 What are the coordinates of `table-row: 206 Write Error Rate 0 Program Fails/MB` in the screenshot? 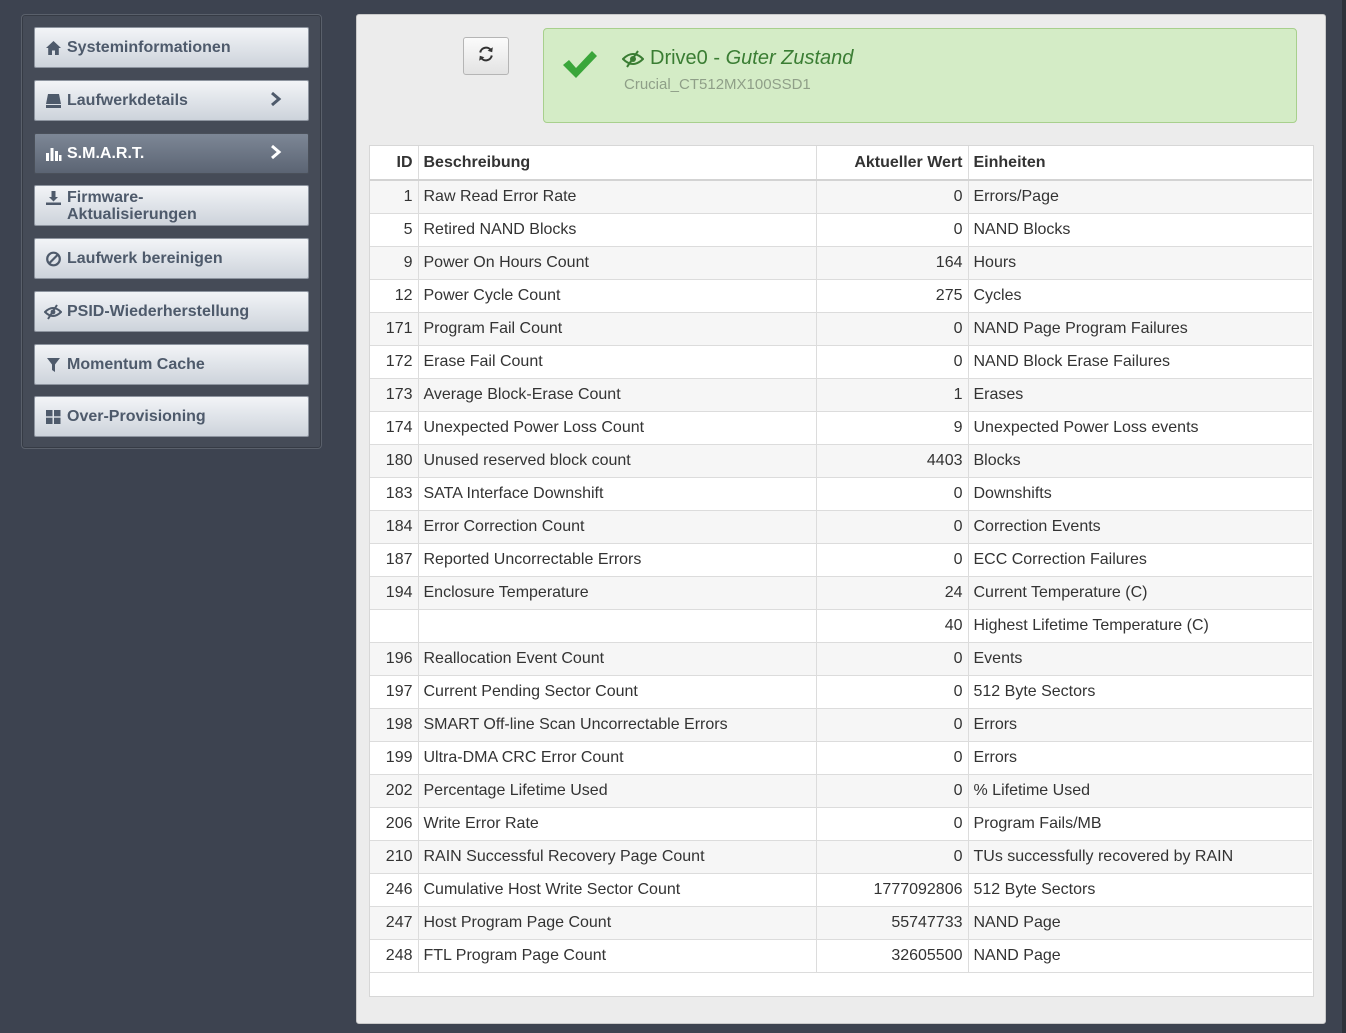 It's located at (841, 824).